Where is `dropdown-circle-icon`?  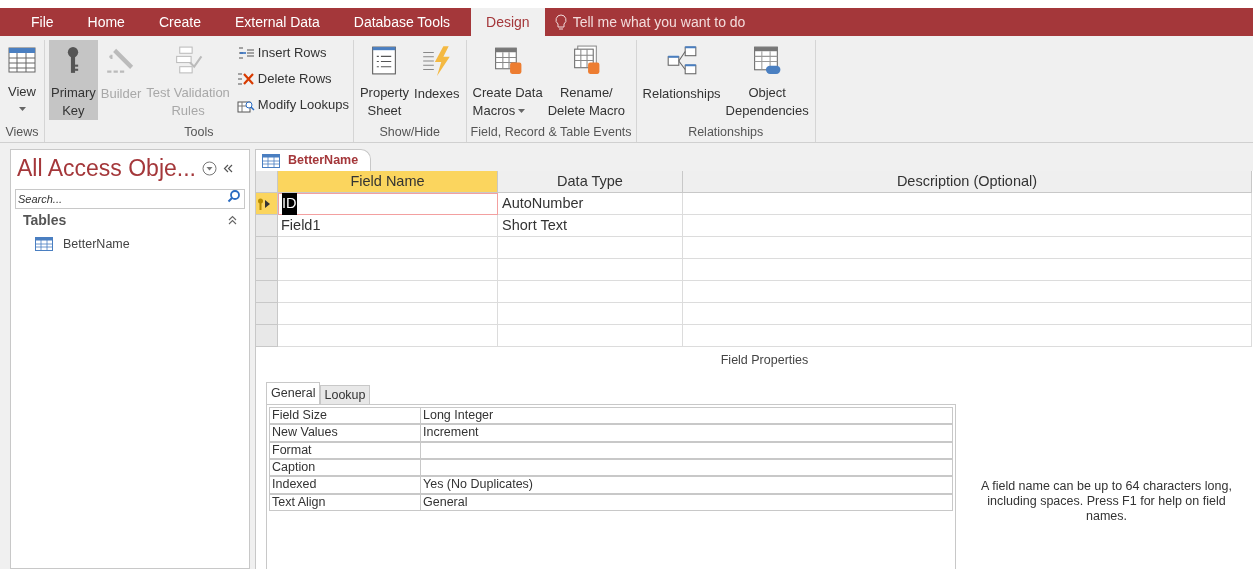 dropdown-circle-icon is located at coordinates (209, 168).